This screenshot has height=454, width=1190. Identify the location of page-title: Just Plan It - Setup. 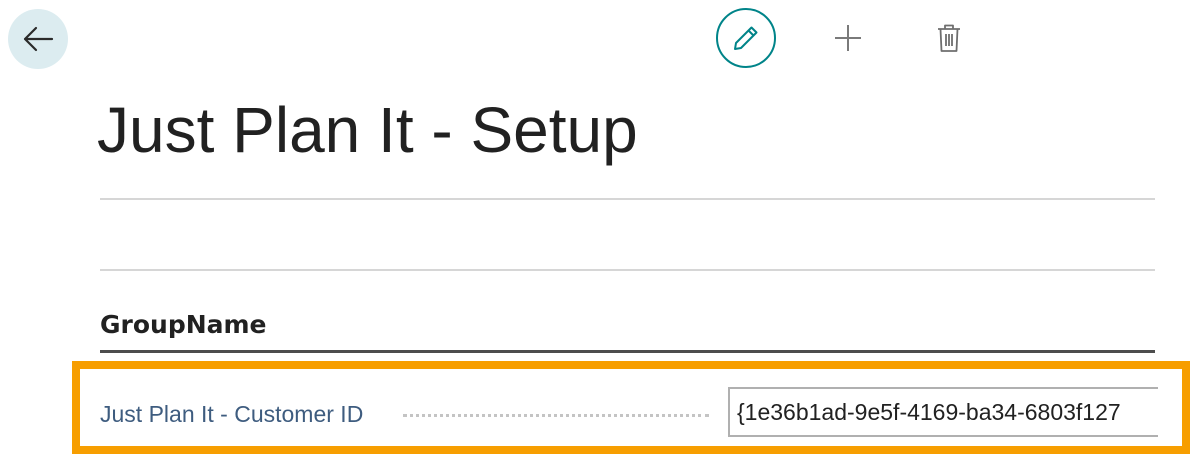
(367, 130).